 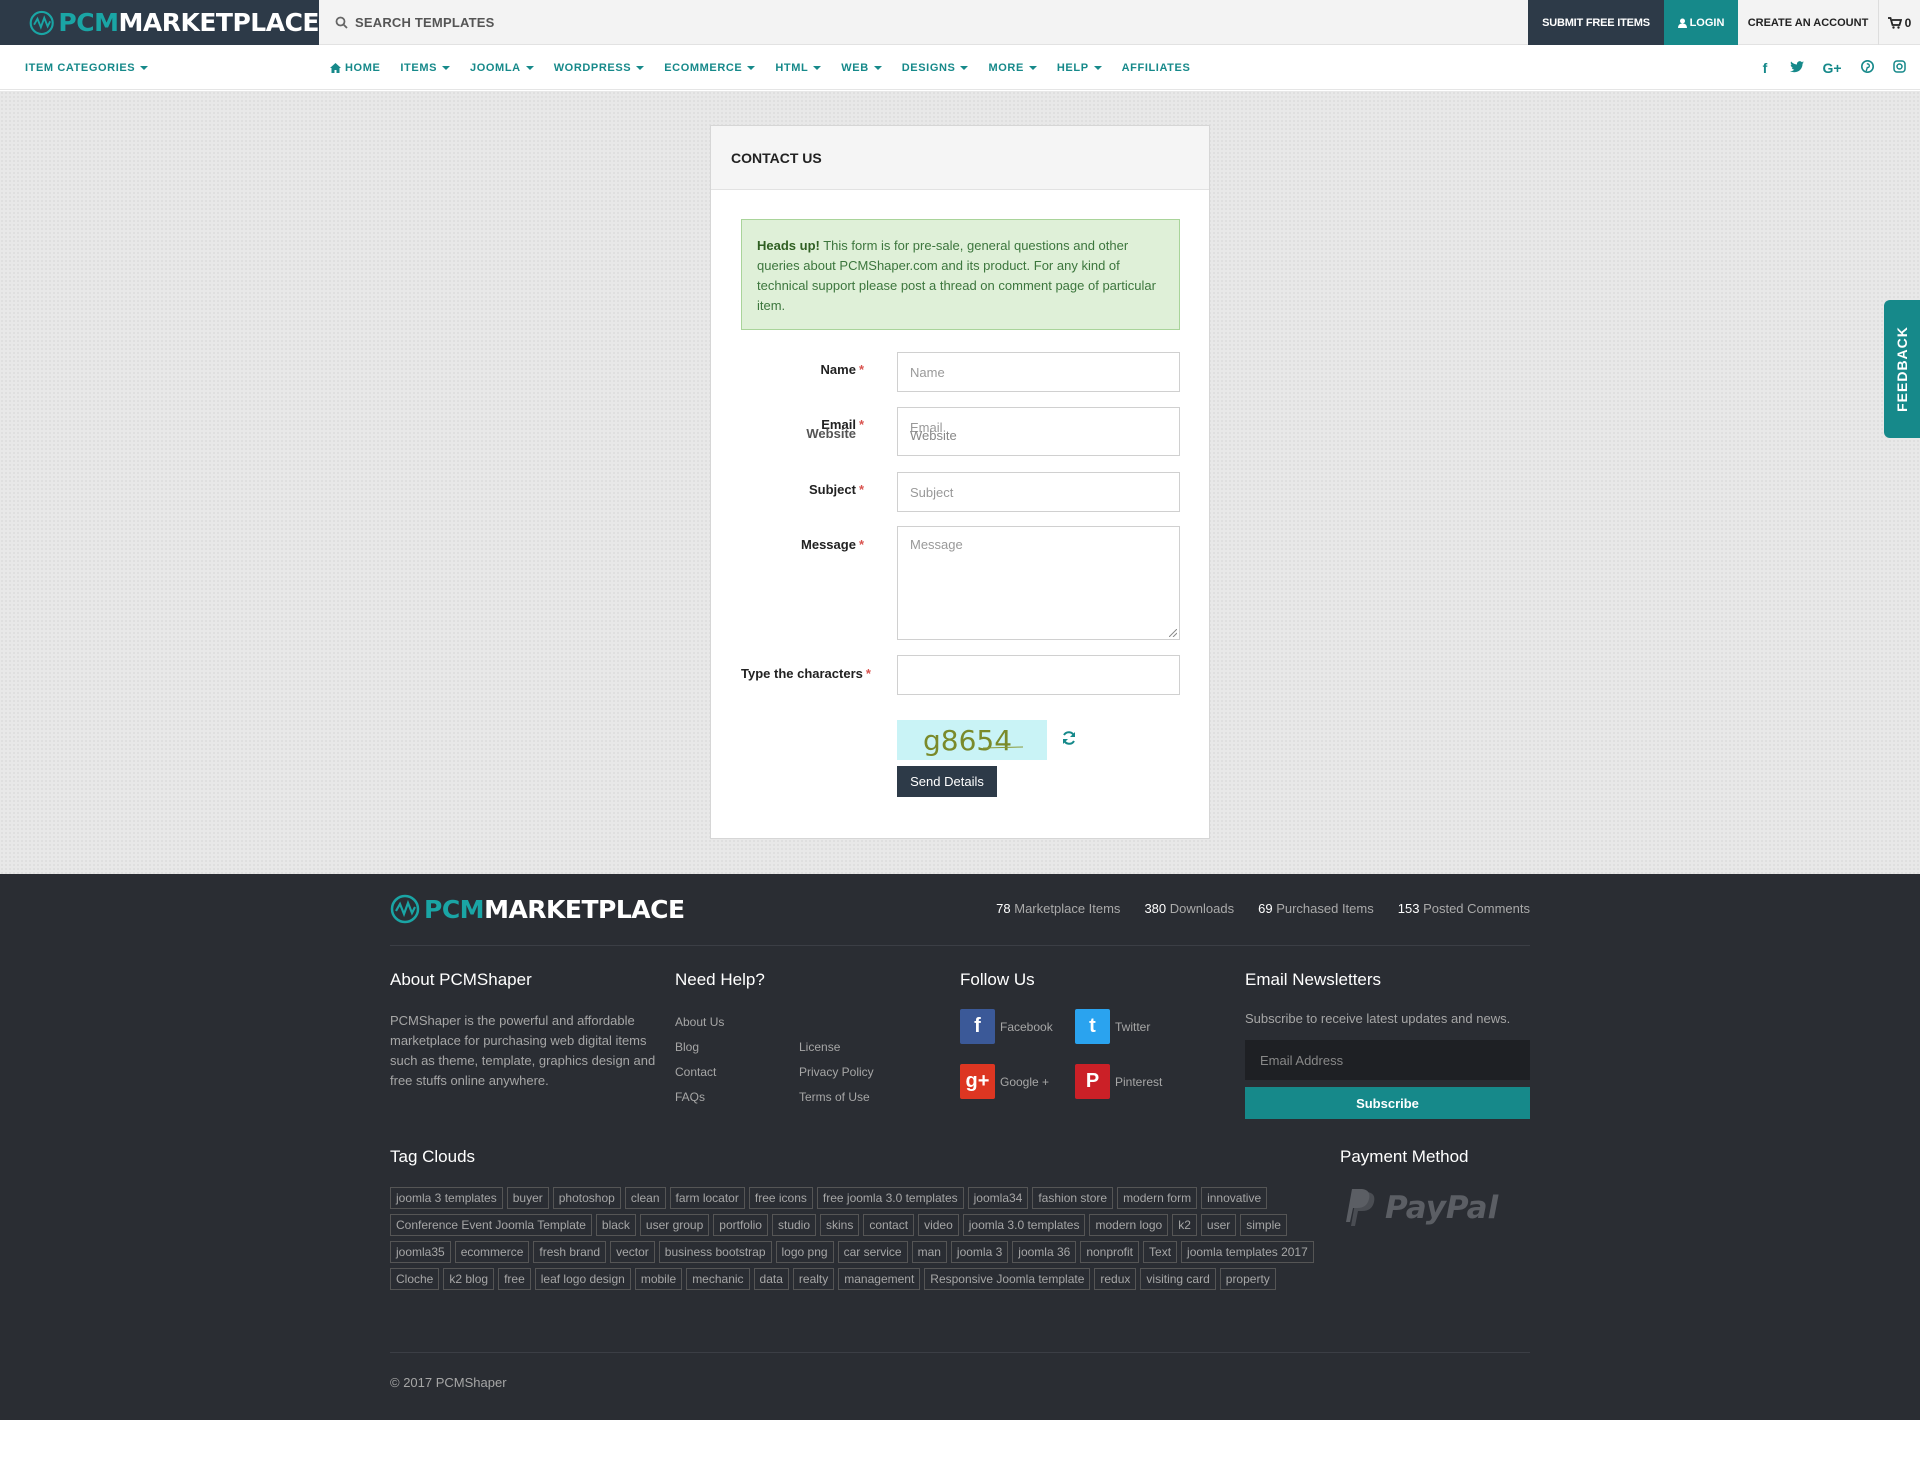 What do you see at coordinates (674, 1225) in the screenshot?
I see `tag-item: user group` at bounding box center [674, 1225].